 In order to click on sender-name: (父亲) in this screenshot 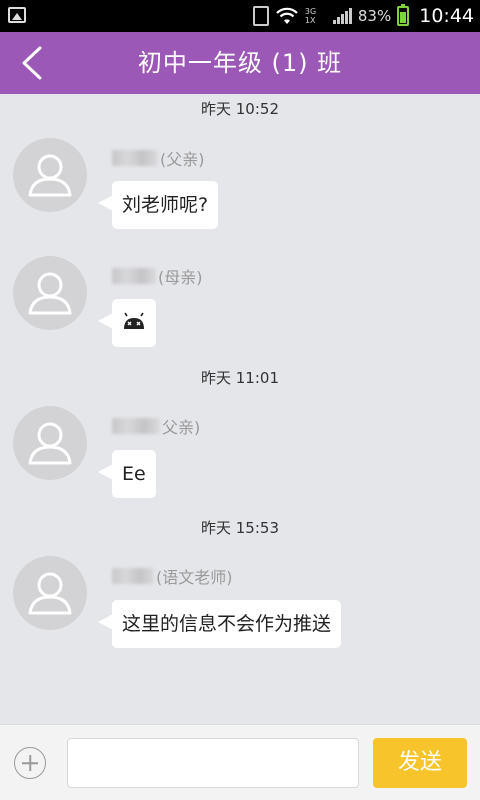, I will do `click(158, 158)`.